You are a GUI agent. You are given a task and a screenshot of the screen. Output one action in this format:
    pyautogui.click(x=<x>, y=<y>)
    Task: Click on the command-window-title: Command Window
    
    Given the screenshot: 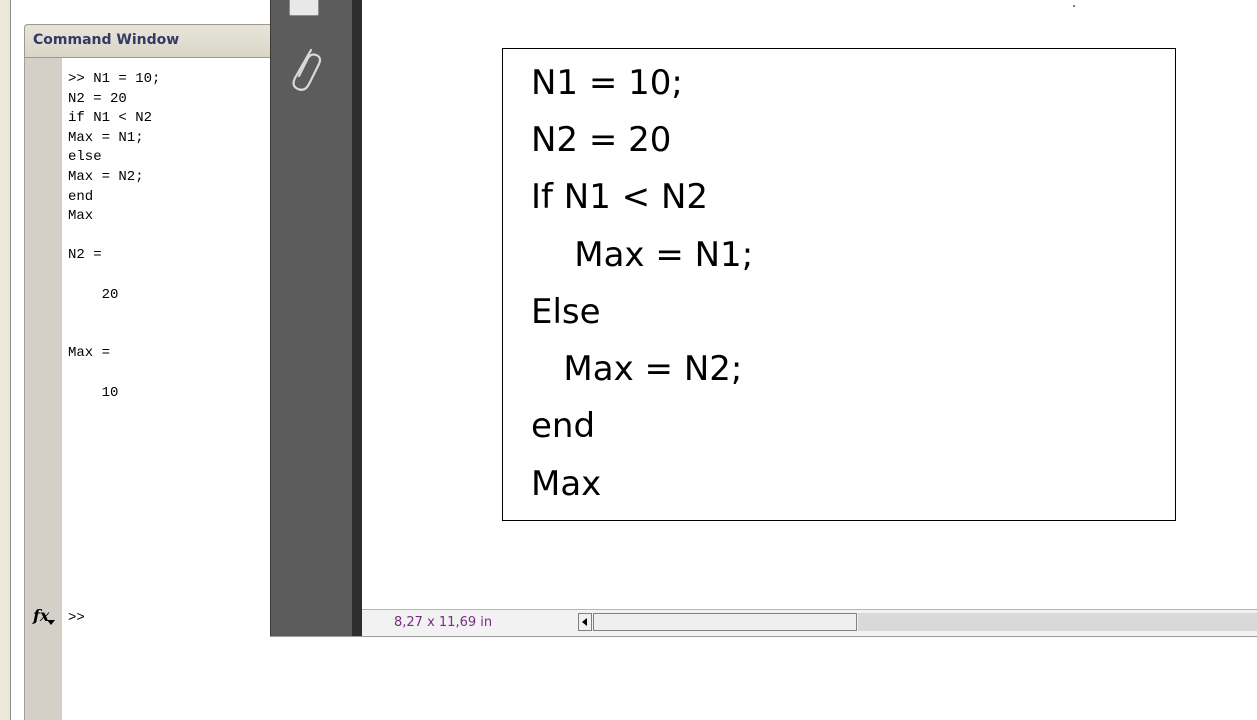 What is the action you would take?
    pyautogui.click(x=106, y=40)
    